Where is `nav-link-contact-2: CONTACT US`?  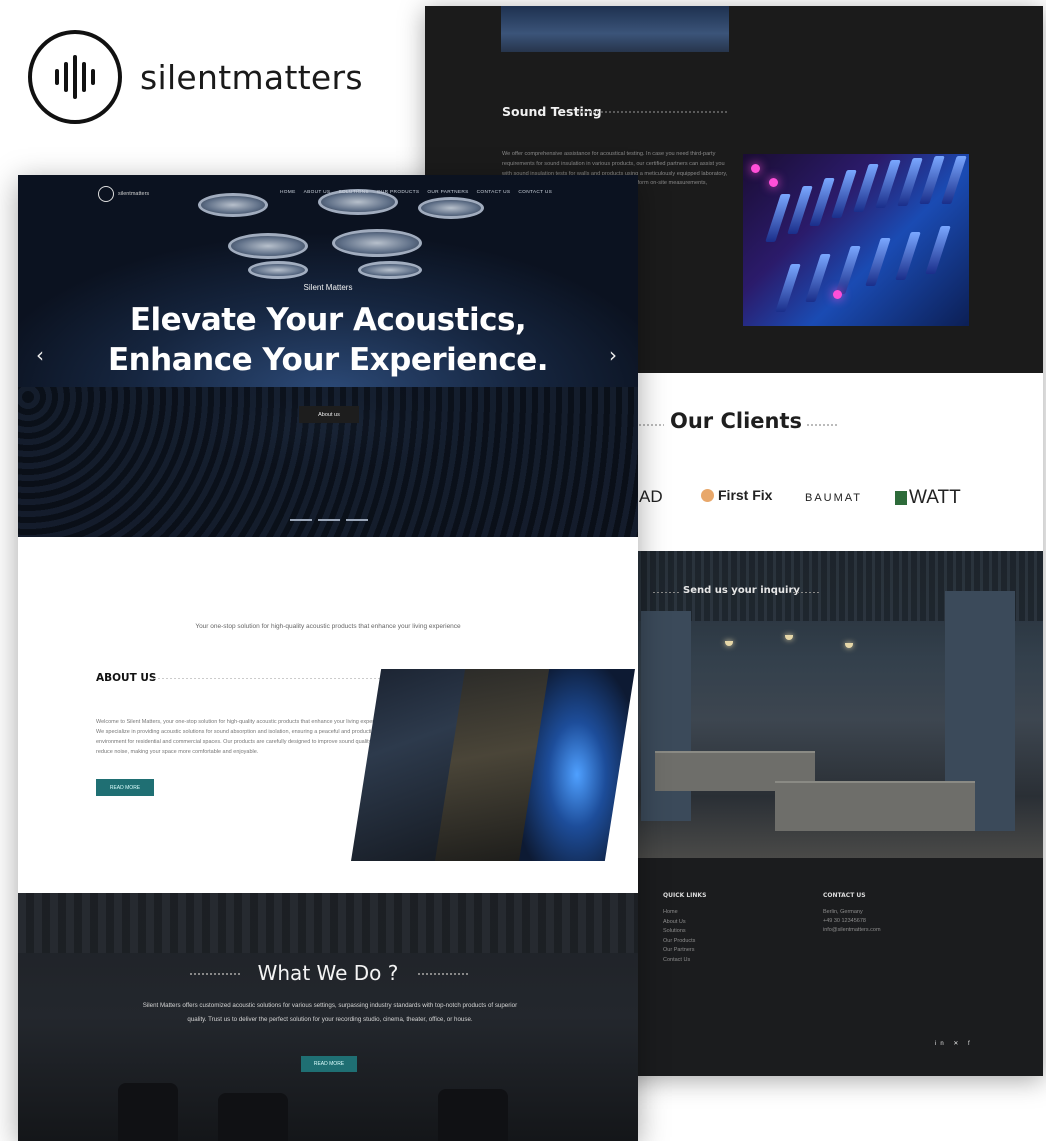 nav-link-contact-2: CONTACT US is located at coordinates (535, 192).